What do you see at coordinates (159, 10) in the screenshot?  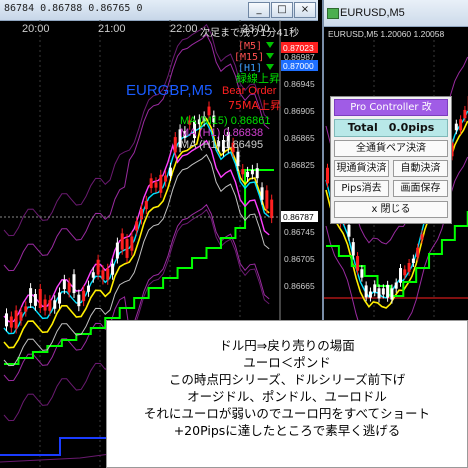 I see `window-titlebar: 86784 0.86788 0.86765 0 _ □ ×` at bounding box center [159, 10].